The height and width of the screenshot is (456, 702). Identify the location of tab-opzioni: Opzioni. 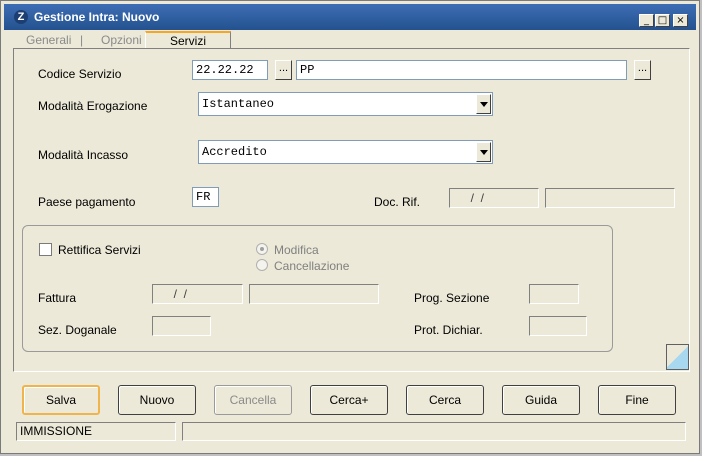
(121, 40).